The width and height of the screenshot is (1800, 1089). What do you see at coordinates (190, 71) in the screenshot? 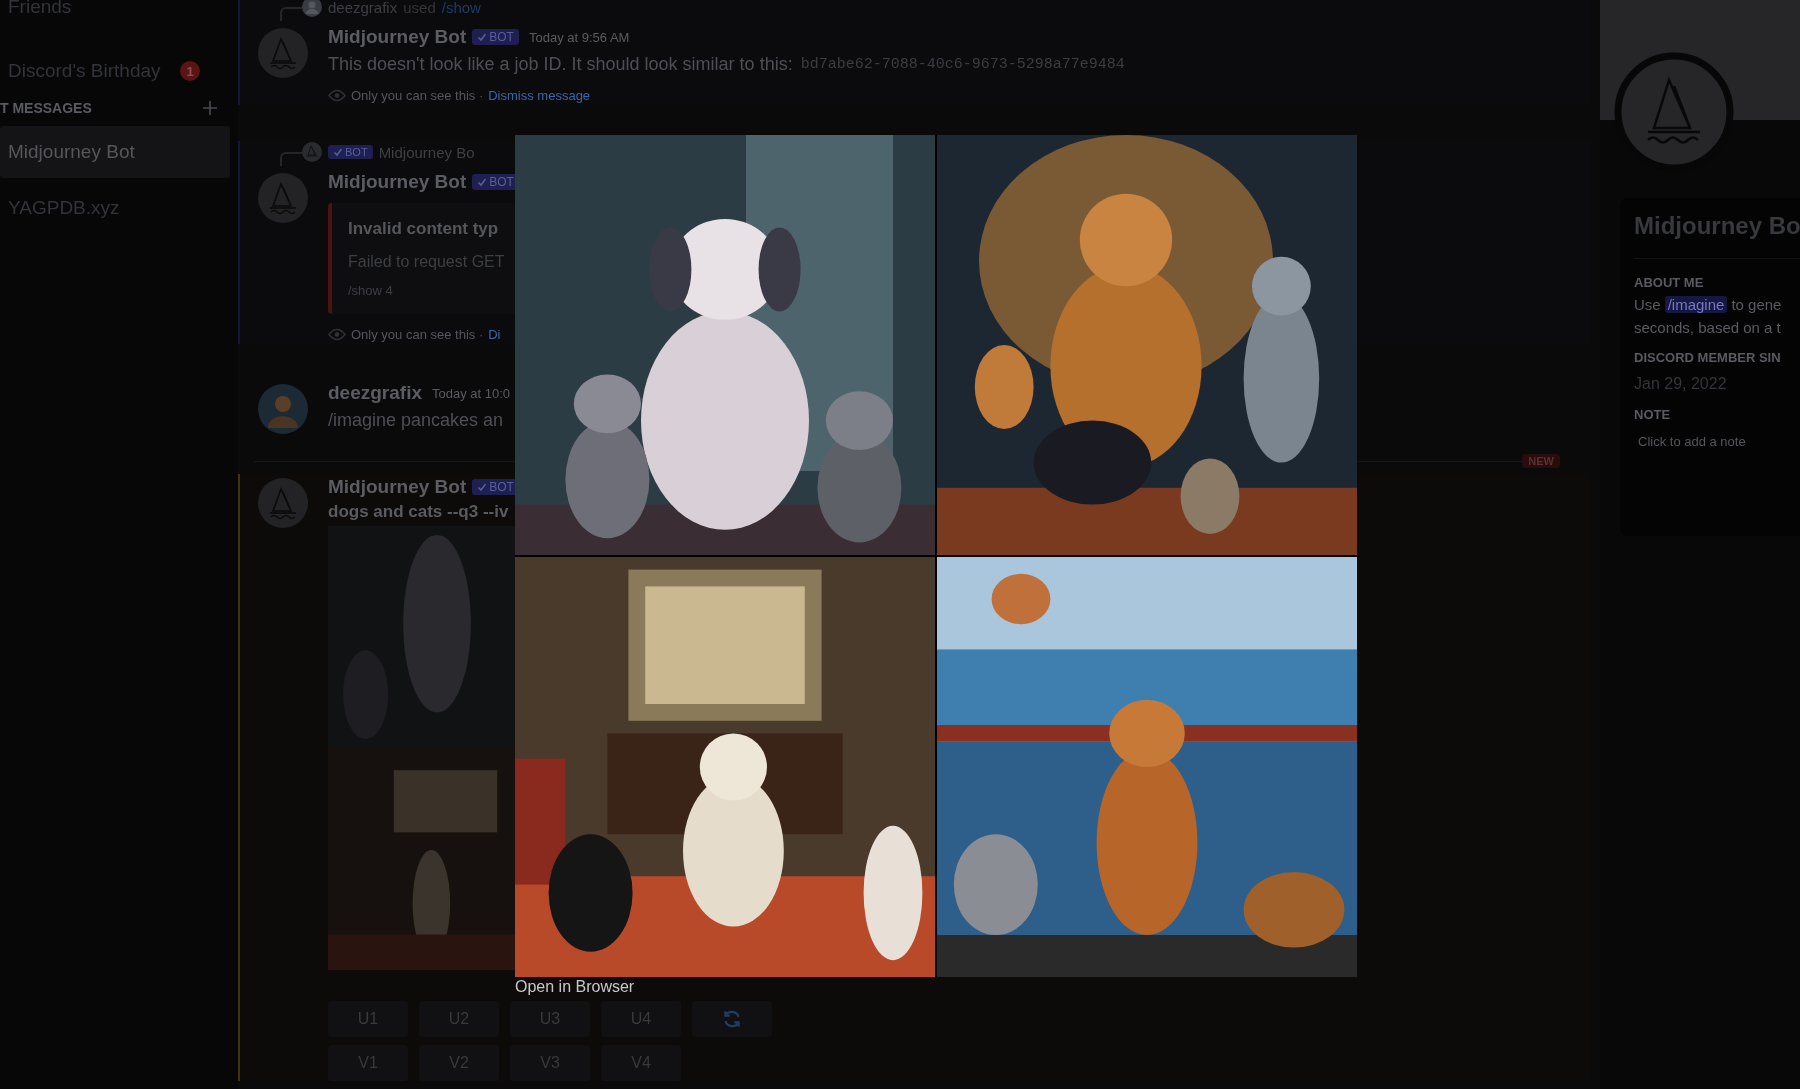
I see `unread-badge: 1` at bounding box center [190, 71].